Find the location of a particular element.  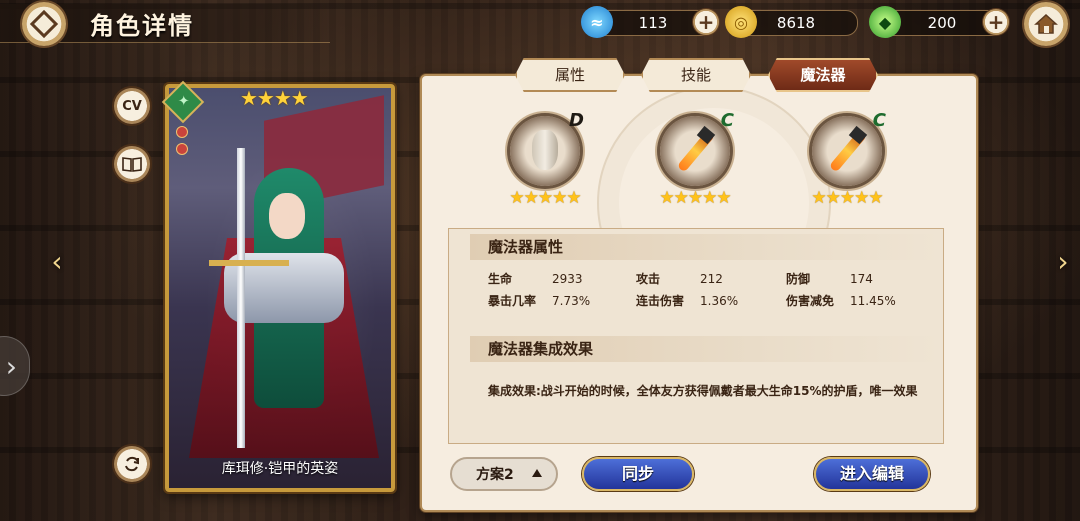

book-icon is located at coordinates (132, 164).